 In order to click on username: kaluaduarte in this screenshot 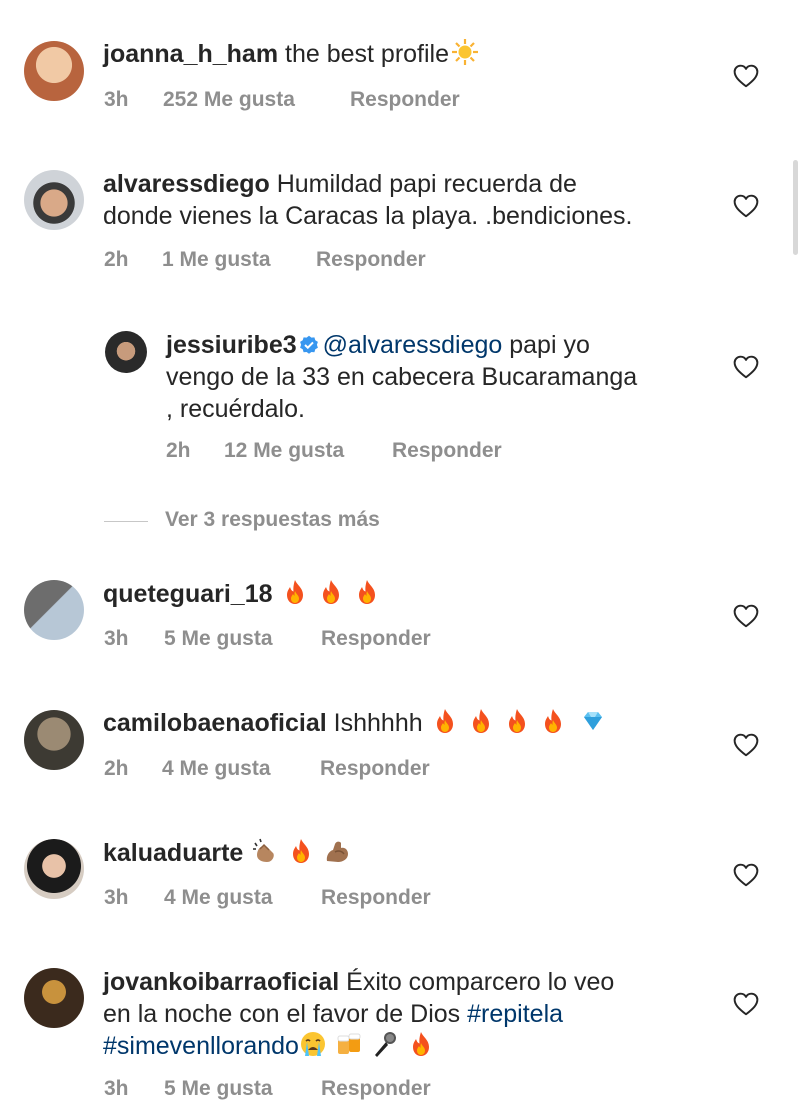, I will do `click(173, 853)`.